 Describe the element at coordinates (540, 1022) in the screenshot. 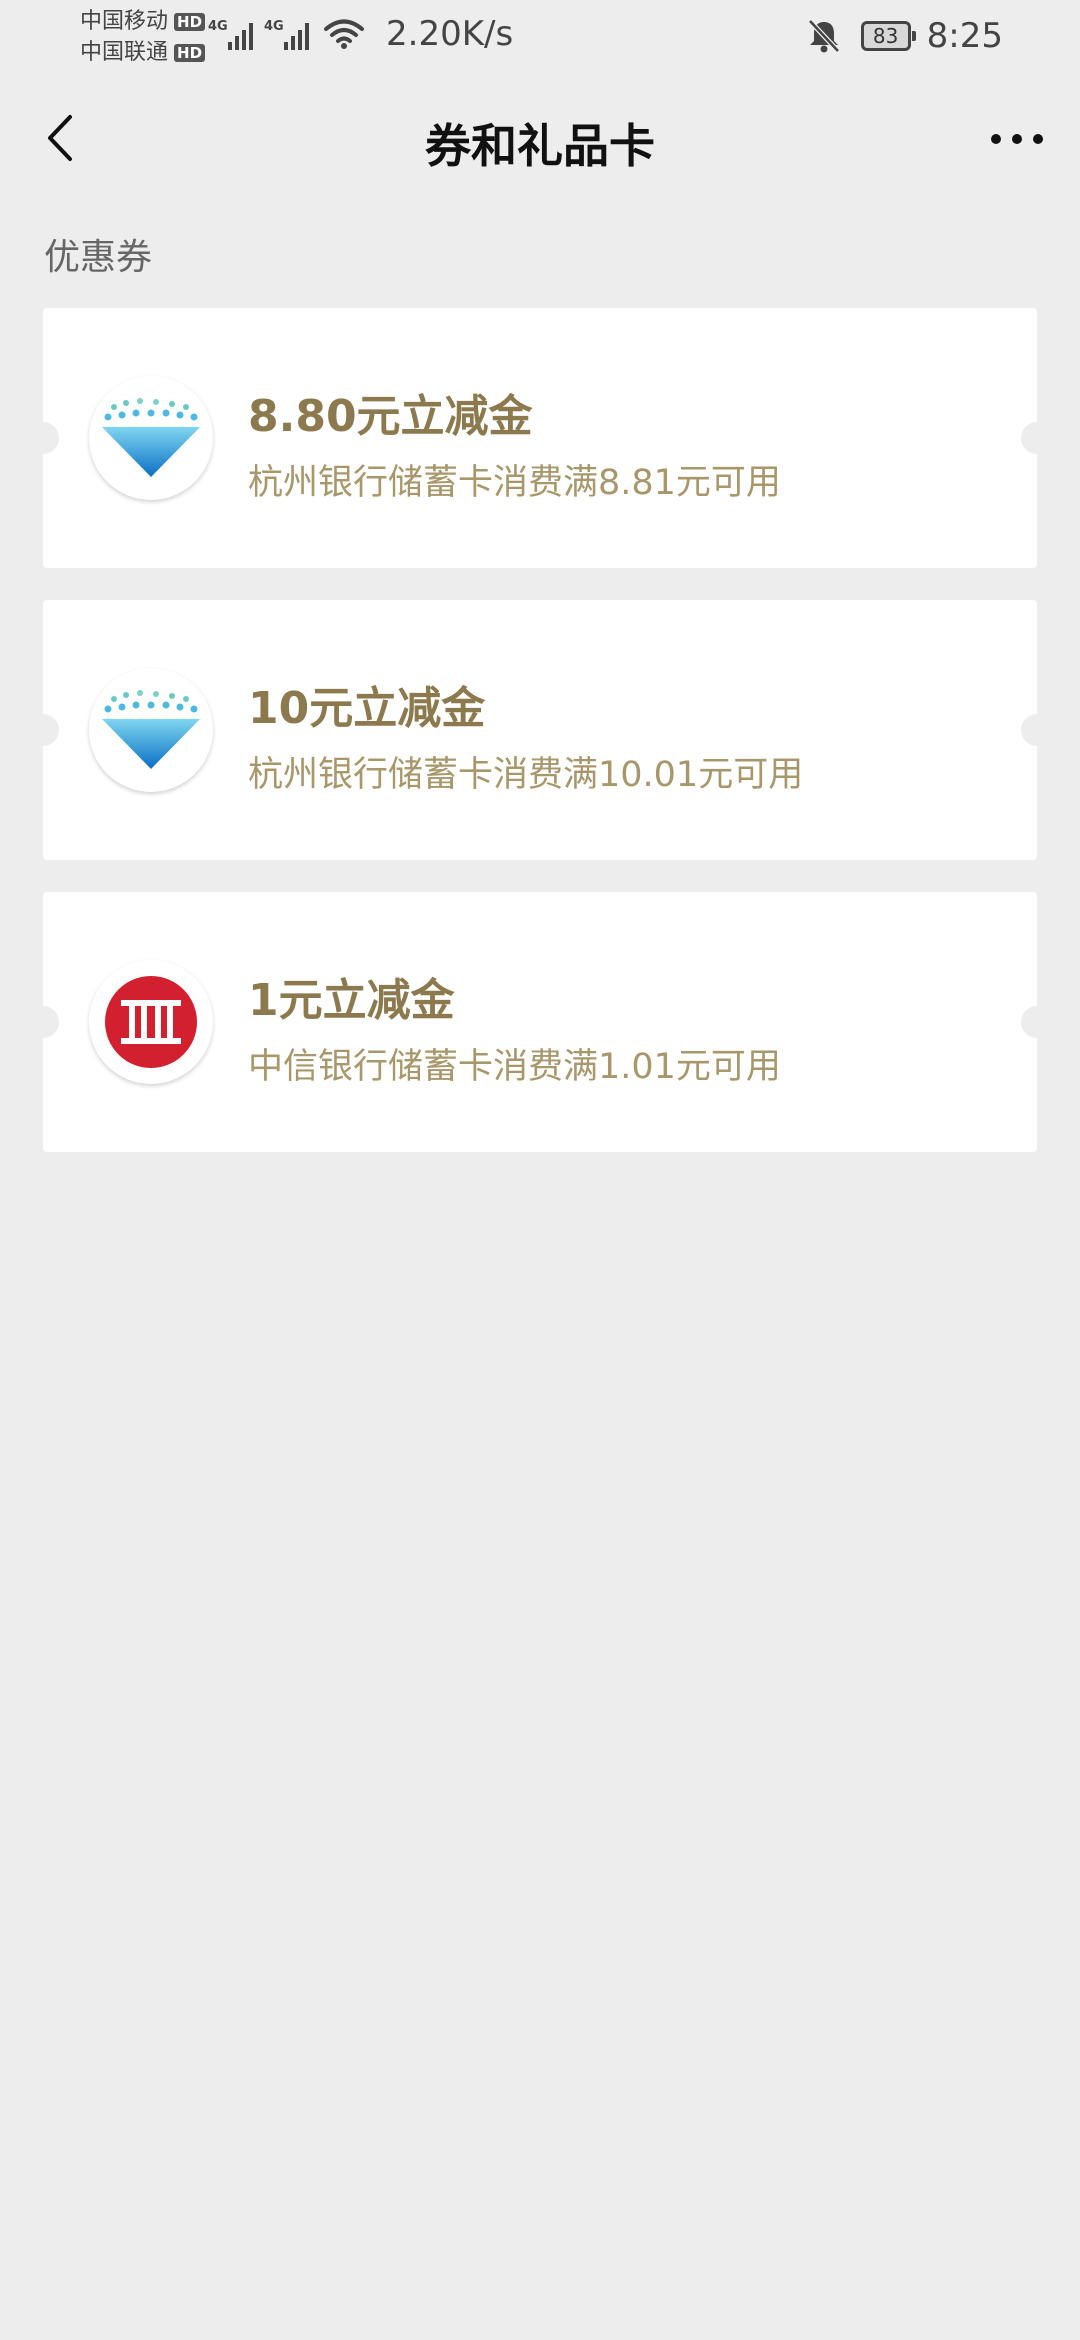

I see `coupon-card: 1元立减金 中信银行储蓄卡消费满1.01元可用` at that location.